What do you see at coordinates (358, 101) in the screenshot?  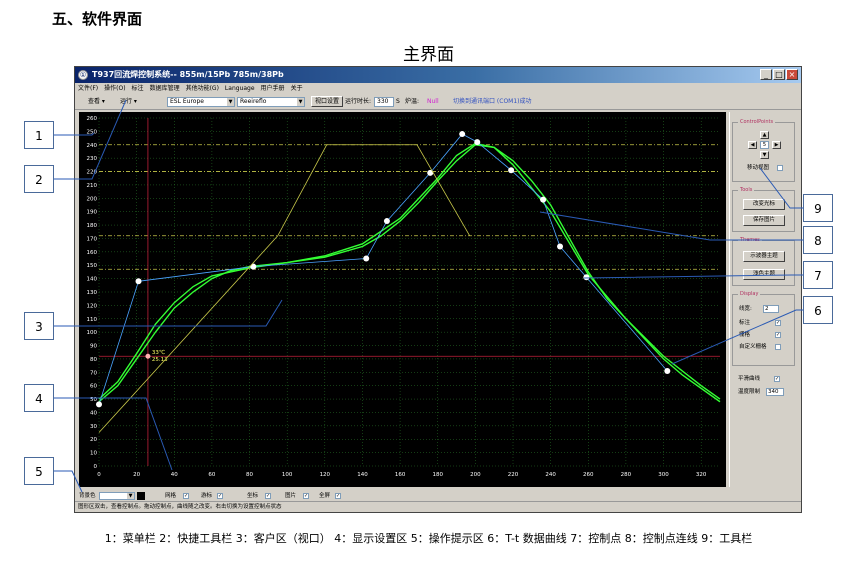 I see `runtime-label: 运行时长:` at bounding box center [358, 101].